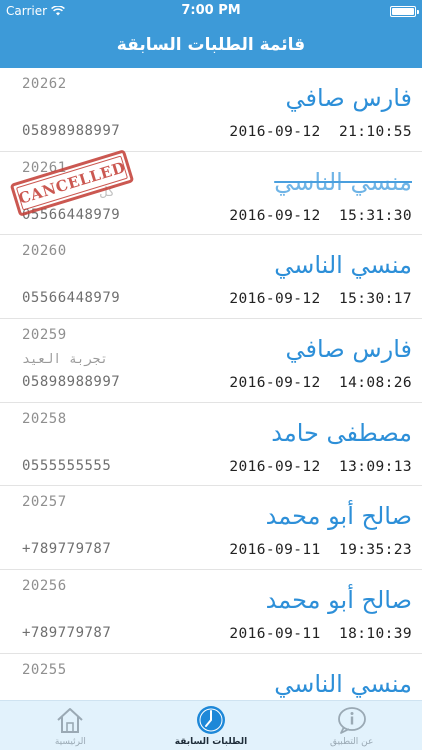 This screenshot has height=750, width=422. I want to click on customer-name: مصطفى حامد, so click(341, 432).